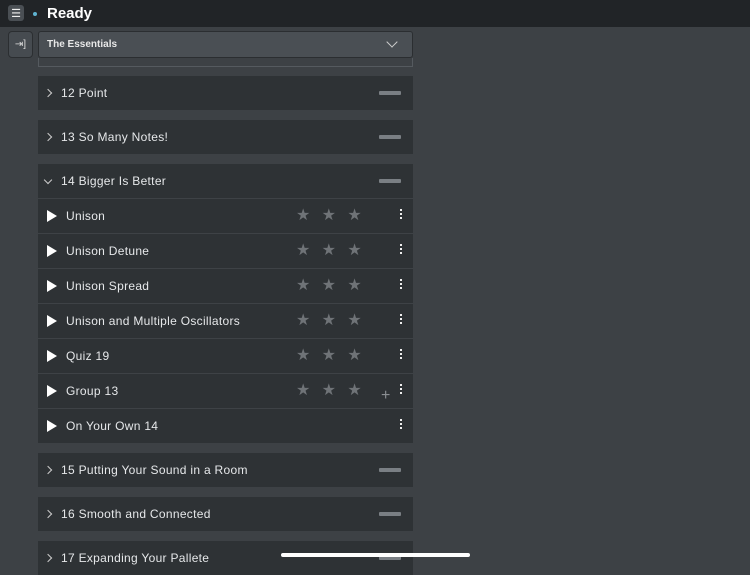 Image resolution: width=750 pixels, height=575 pixels. What do you see at coordinates (92, 391) in the screenshot?
I see `item-title: Group 13` at bounding box center [92, 391].